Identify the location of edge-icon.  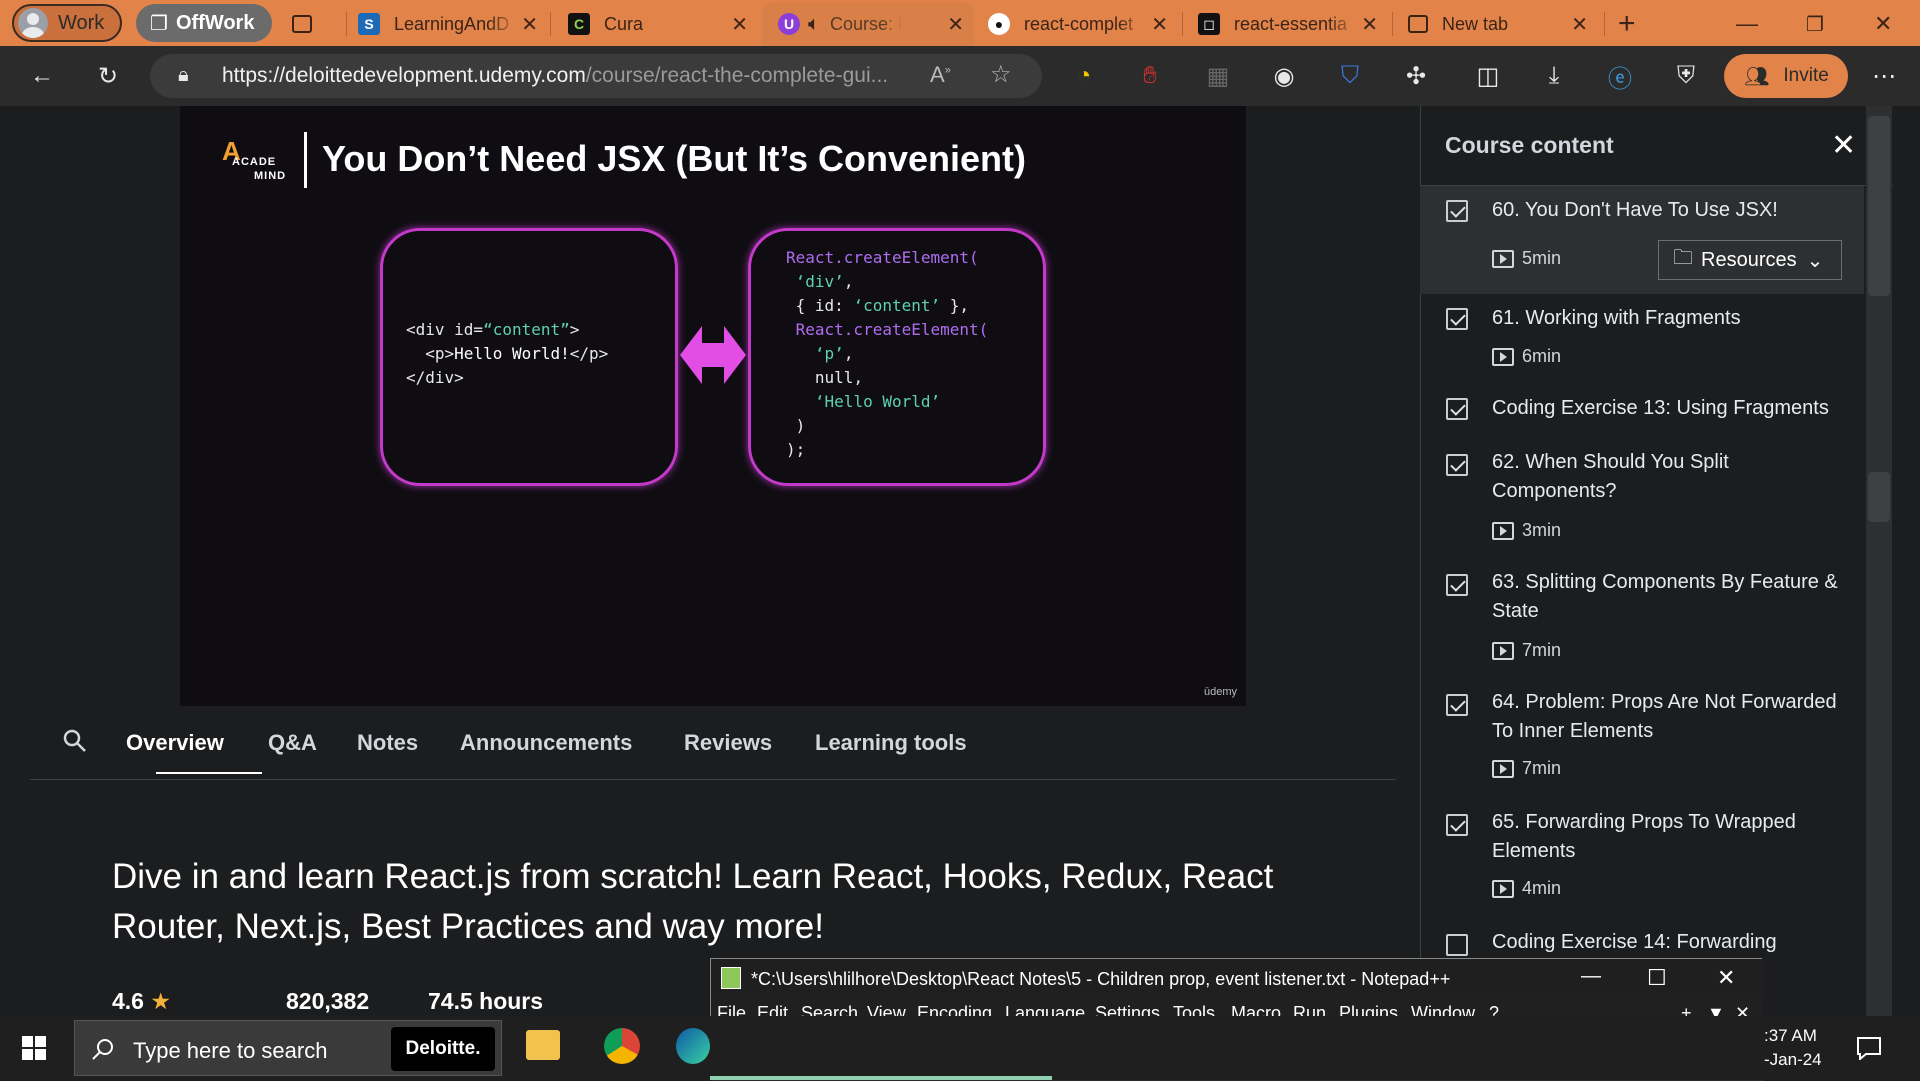
(693, 1046).